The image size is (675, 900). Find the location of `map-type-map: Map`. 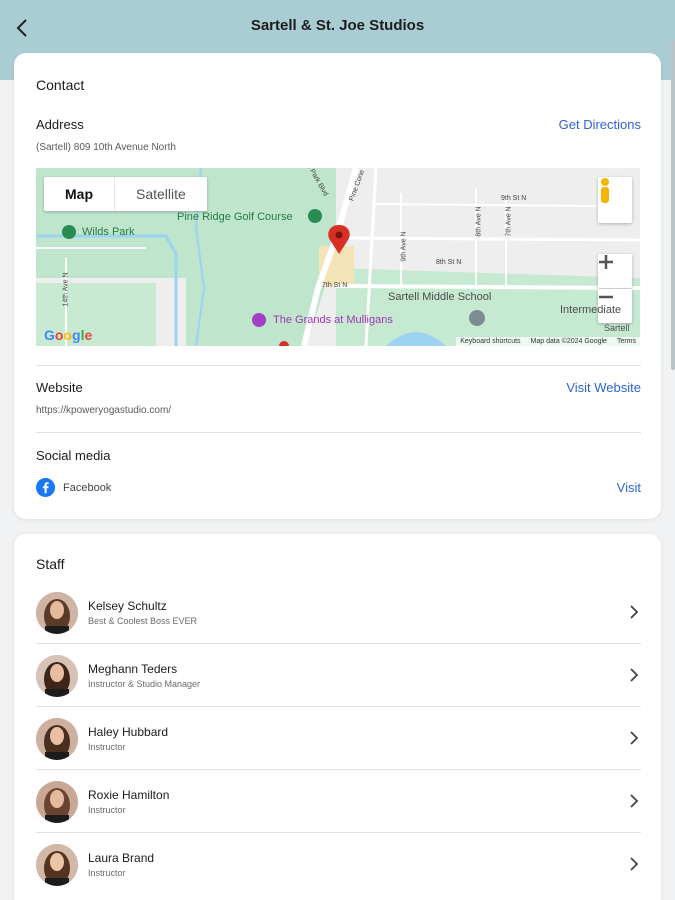

map-type-map: Map is located at coordinates (79, 194).